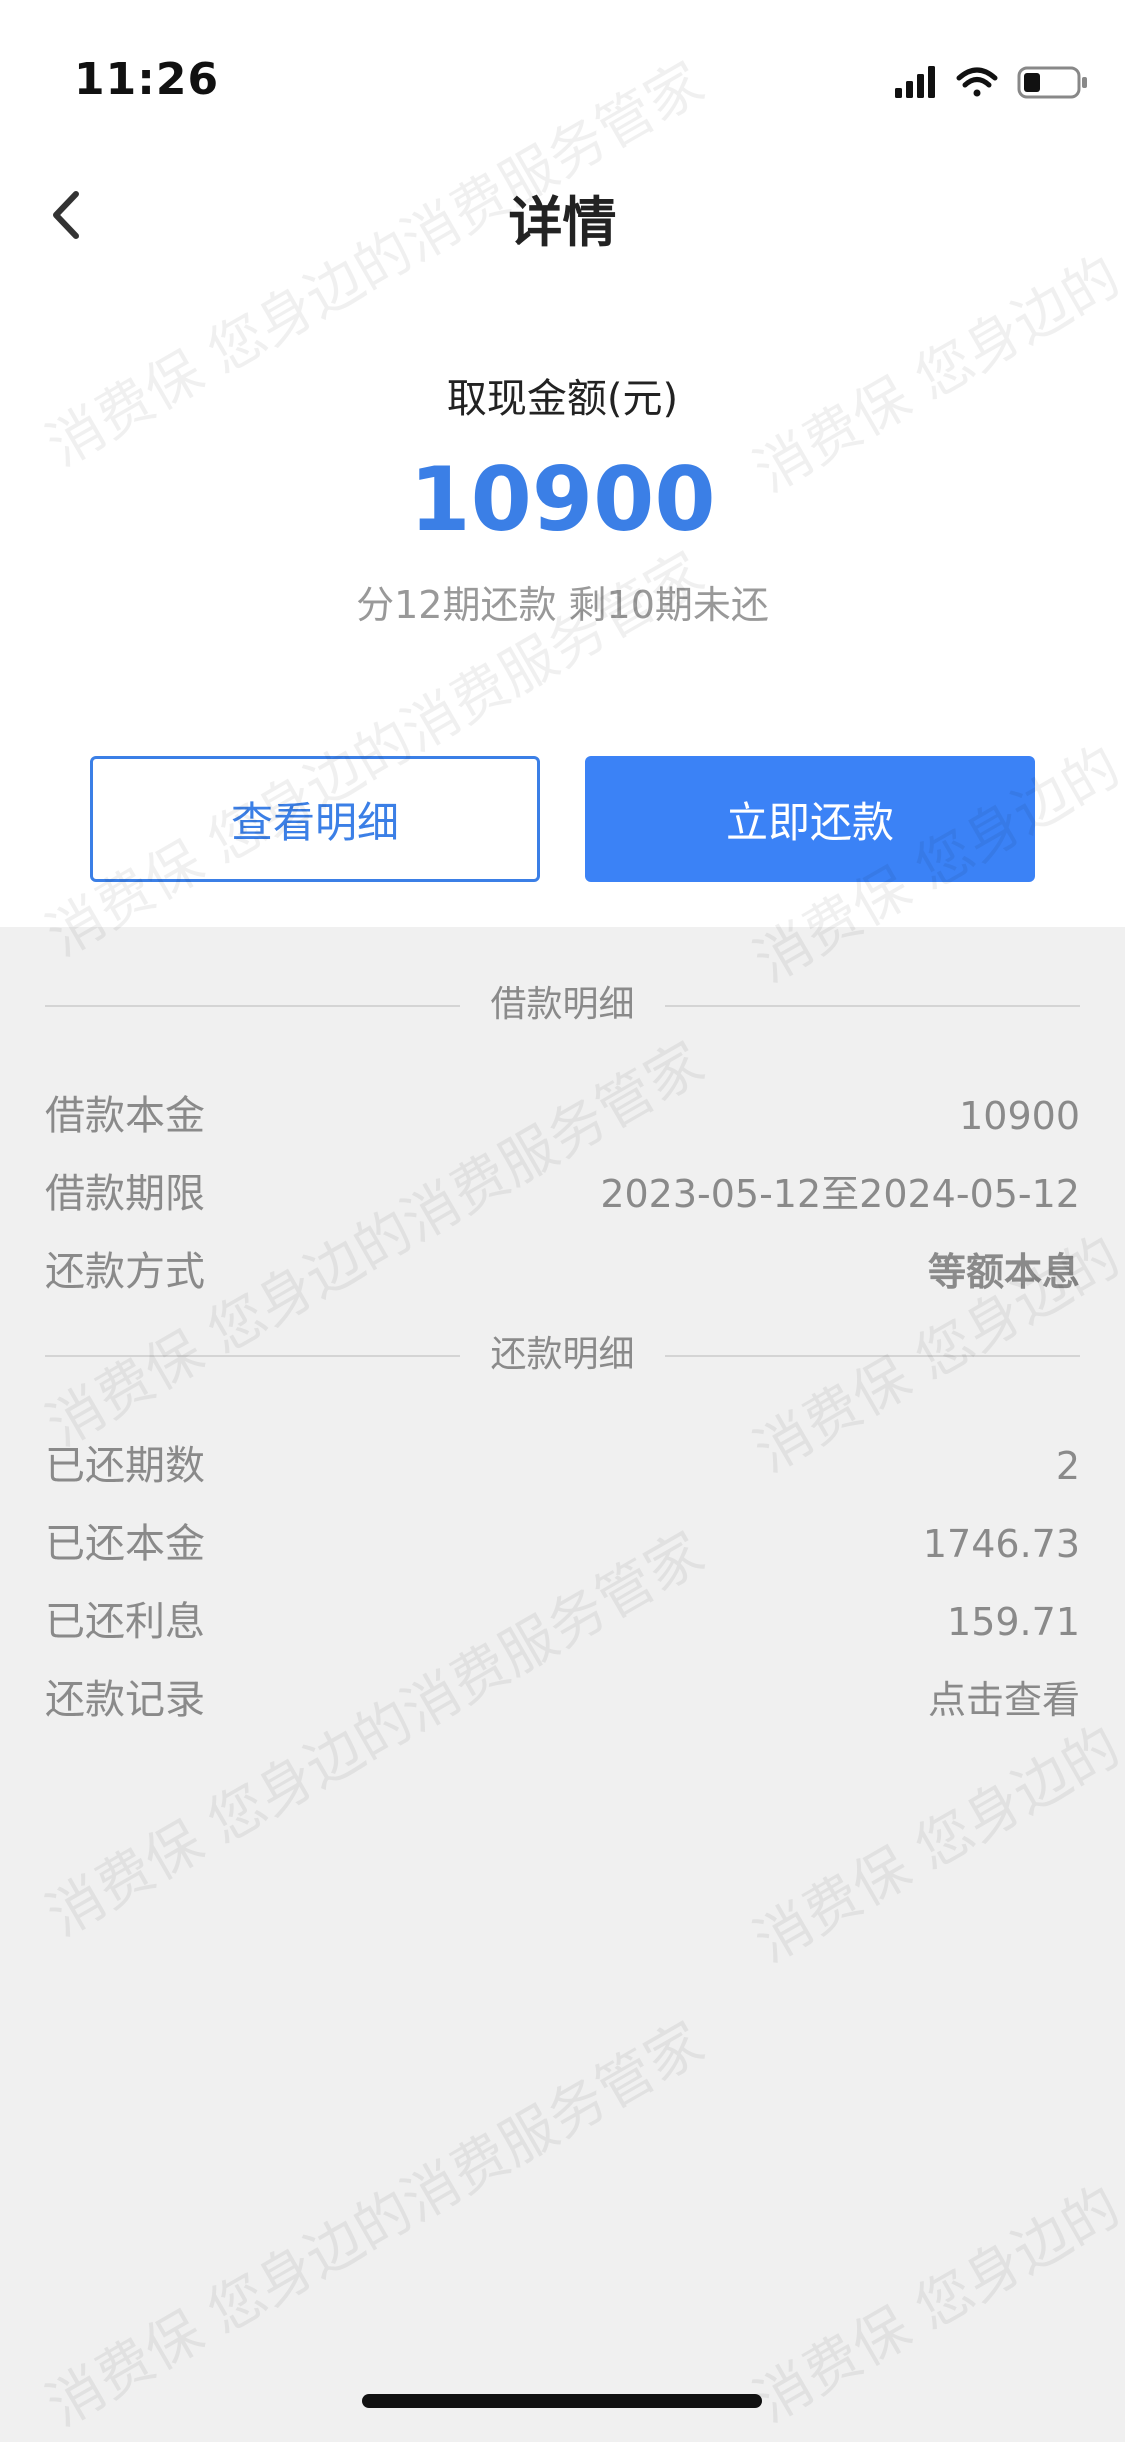  I want to click on repay-now-label: 立即还款, so click(809, 822).